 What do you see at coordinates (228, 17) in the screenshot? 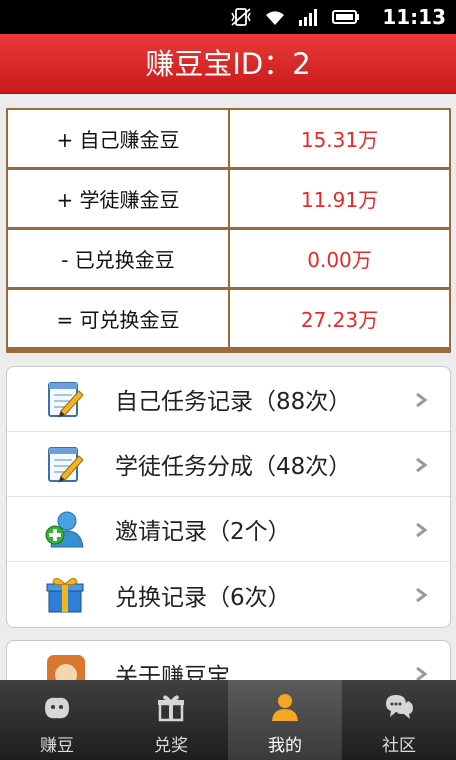
I see `status-bar: 11:13` at bounding box center [228, 17].